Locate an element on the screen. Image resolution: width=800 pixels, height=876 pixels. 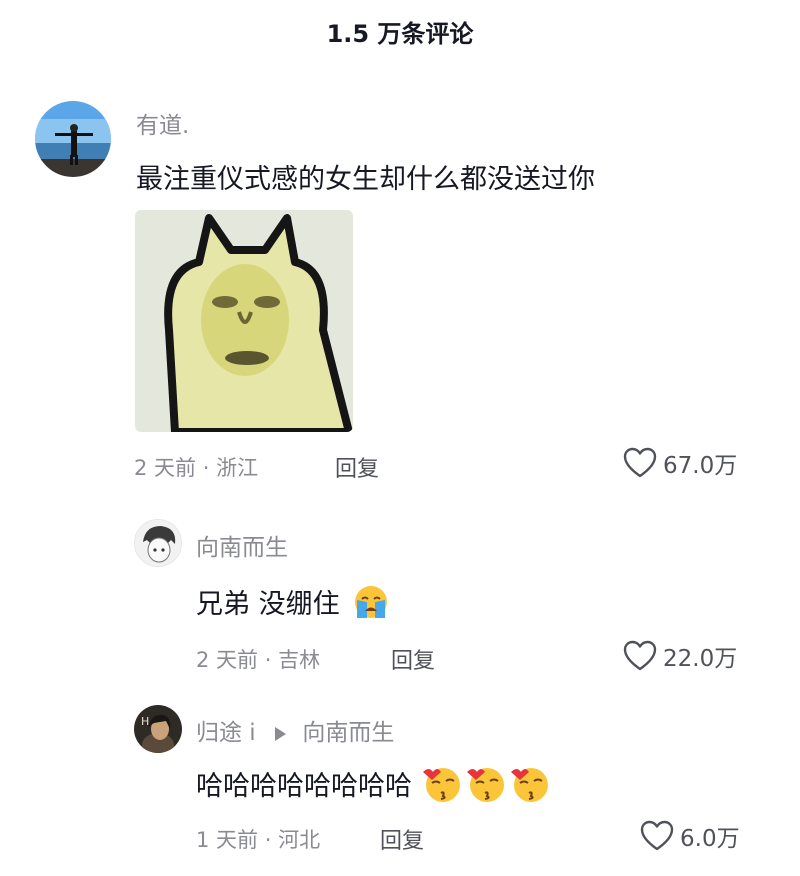
svg-text: H is located at coordinates (145, 721).